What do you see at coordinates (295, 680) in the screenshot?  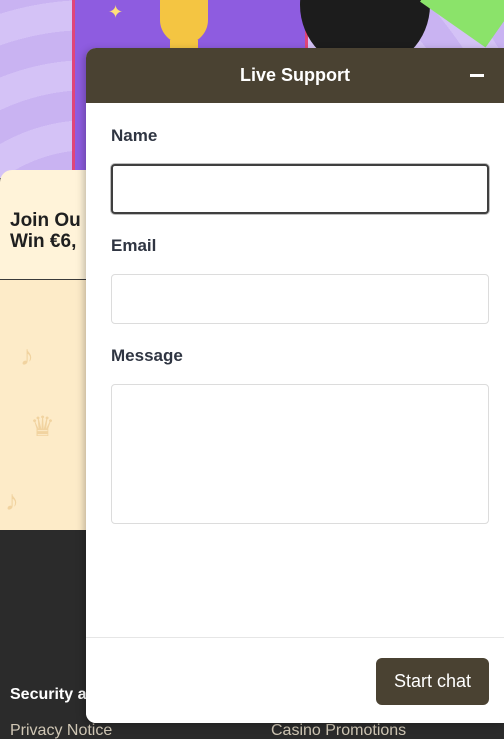 I see `chat-footer: Start chat` at bounding box center [295, 680].